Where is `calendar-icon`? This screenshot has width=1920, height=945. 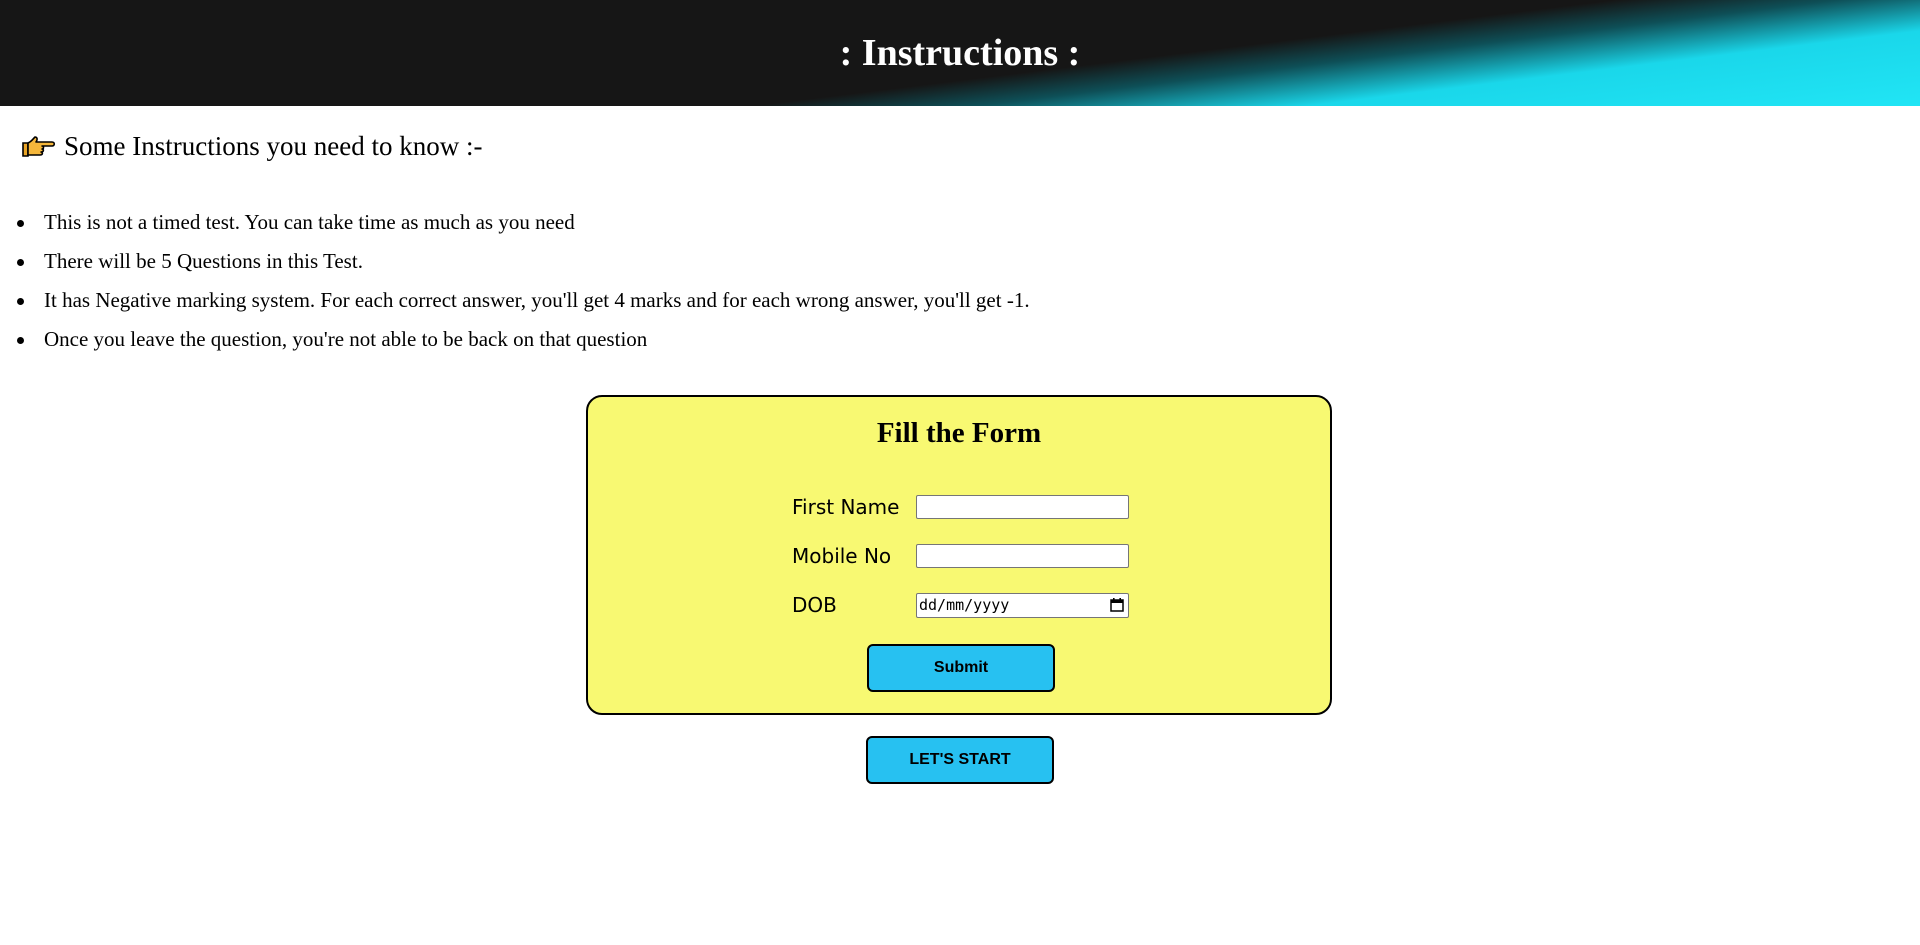
calendar-icon is located at coordinates (1117, 605).